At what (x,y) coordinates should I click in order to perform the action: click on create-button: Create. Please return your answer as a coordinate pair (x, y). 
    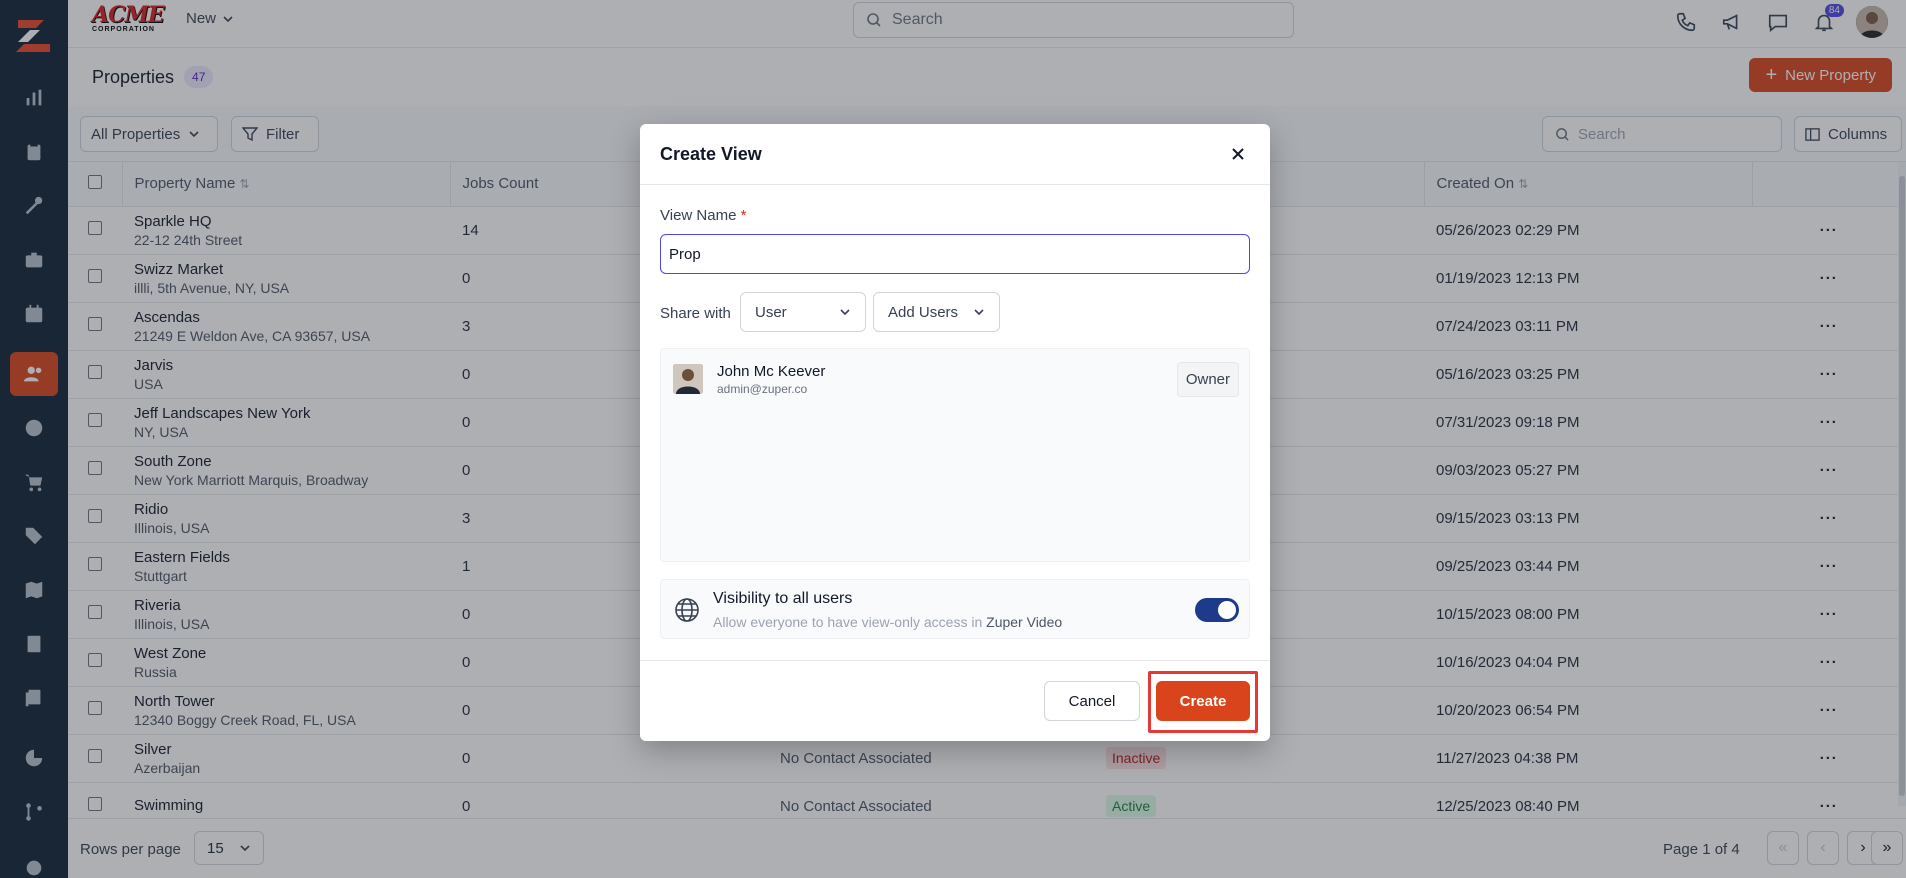
    Looking at the image, I should click on (1203, 701).